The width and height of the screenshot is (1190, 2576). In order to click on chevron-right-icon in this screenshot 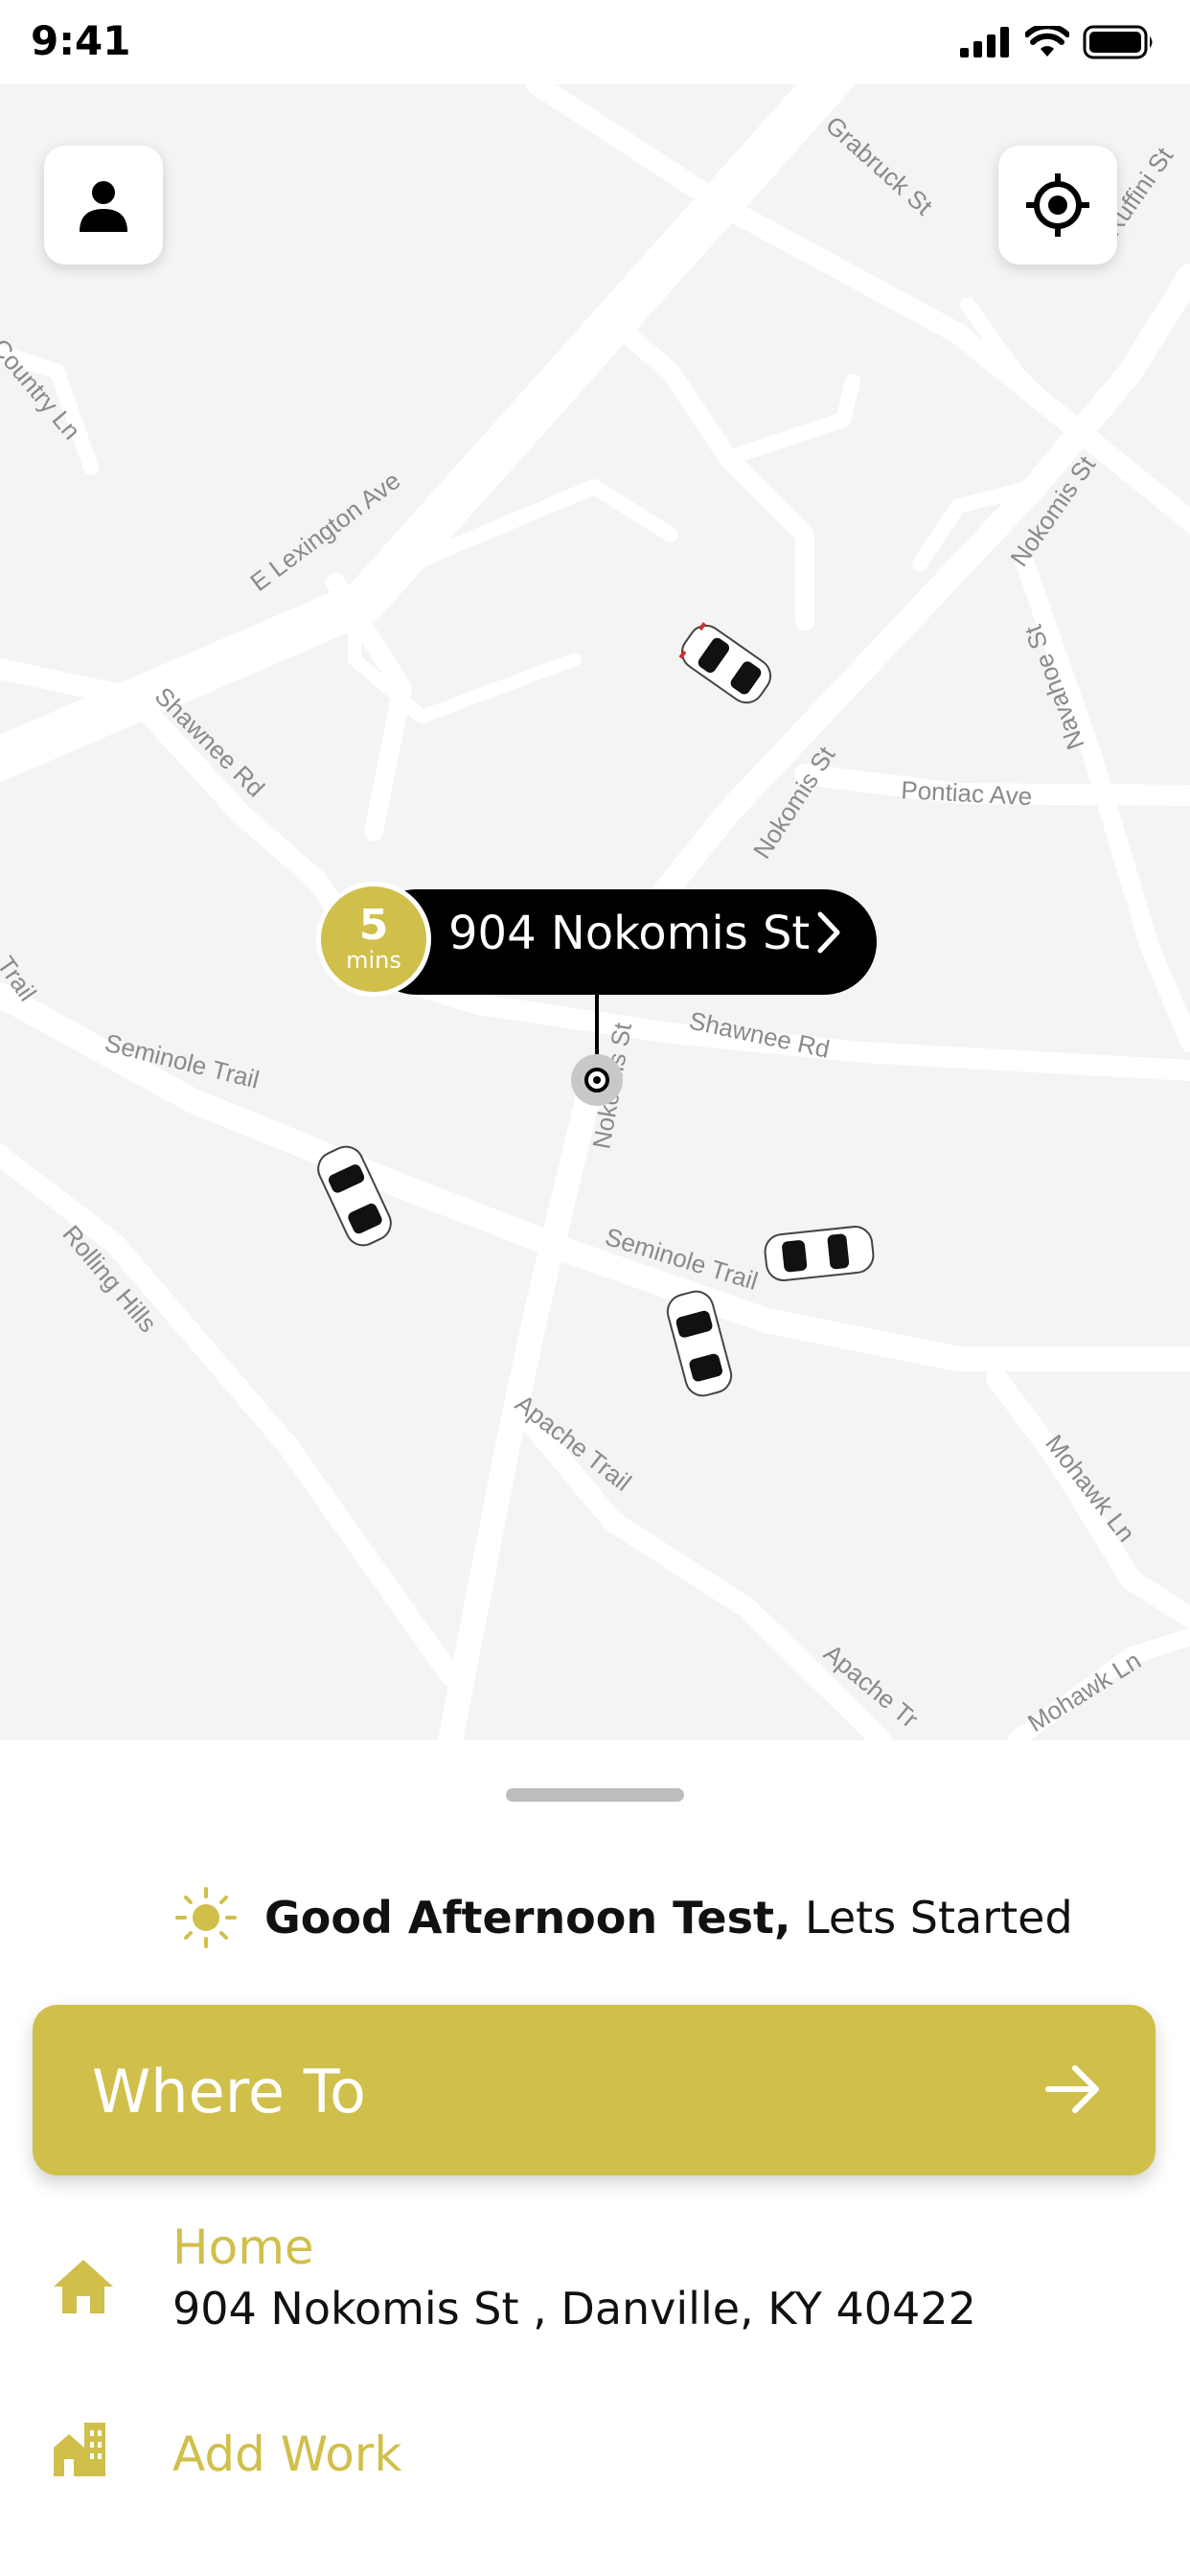, I will do `click(828, 932)`.